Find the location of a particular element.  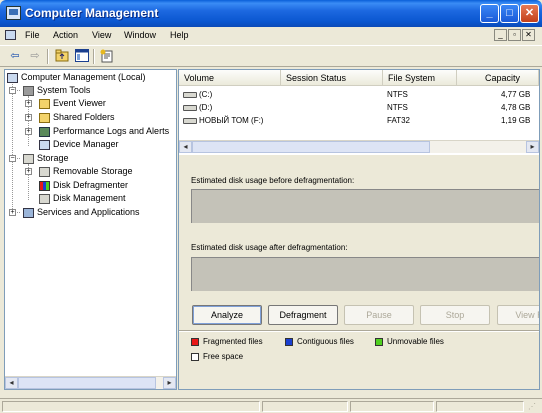

tree-node-disk-management: Disk Management is located at coordinates (82, 198).